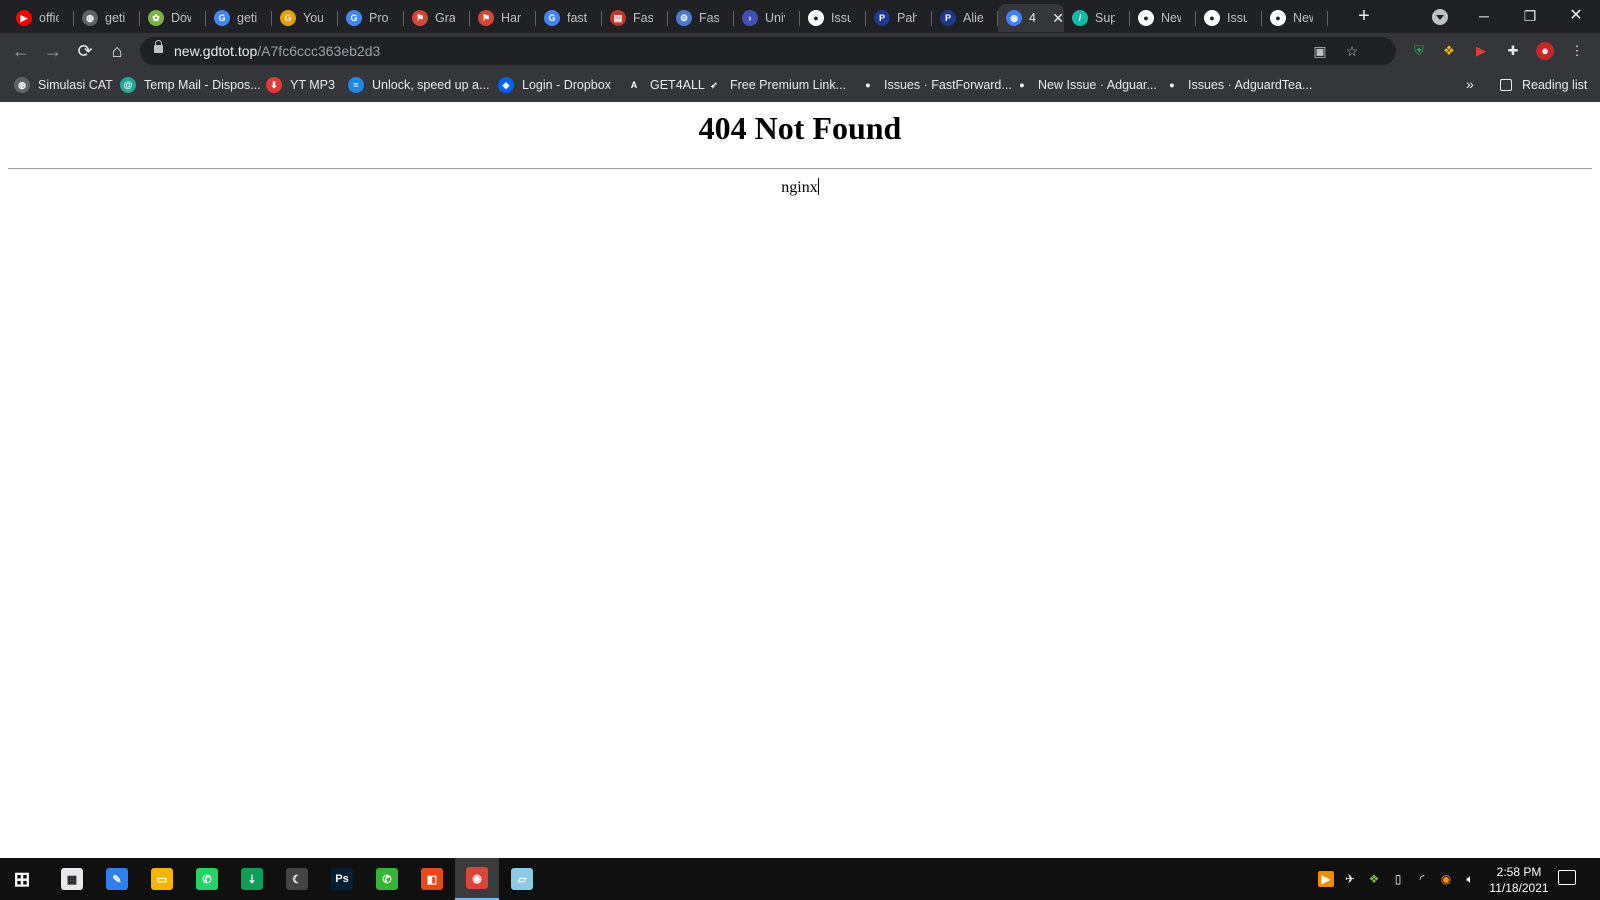  What do you see at coordinates (1031, 18) in the screenshot?
I see `tab-16: ◉ 4 ✕` at bounding box center [1031, 18].